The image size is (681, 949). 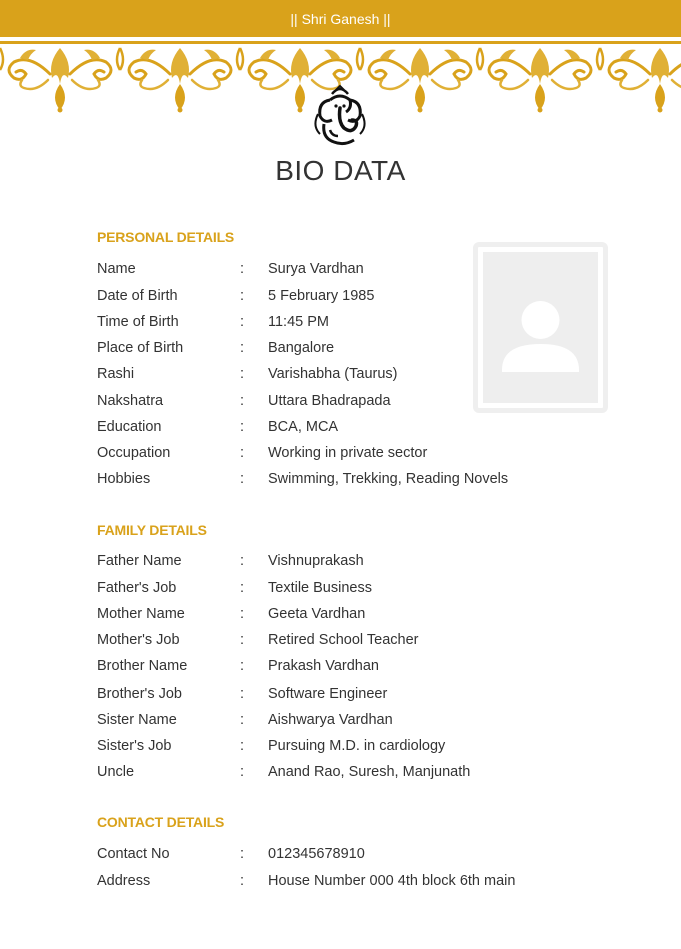 I want to click on field-value: Software Engineer, so click(x=328, y=694).